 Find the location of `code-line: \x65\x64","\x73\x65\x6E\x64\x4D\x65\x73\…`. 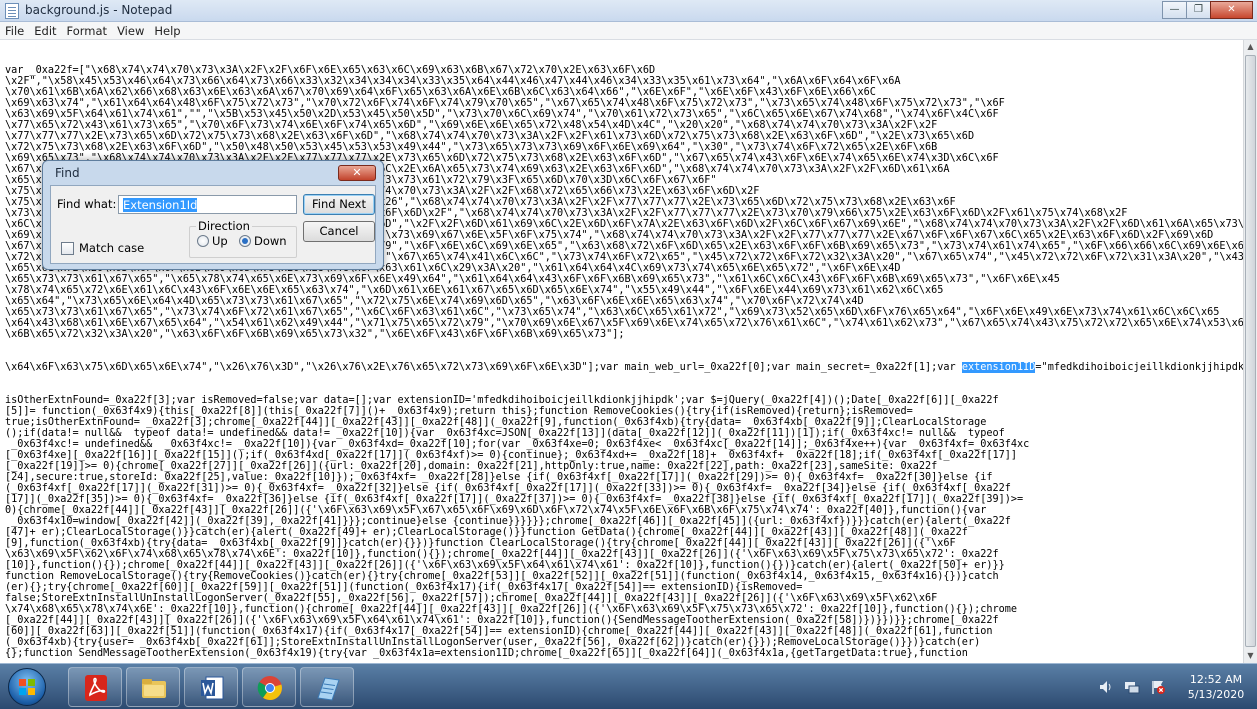

code-line: \x65\x64","\x73\x65\x6E\x64\x4D\x65\x73\… is located at coordinates (434, 301).